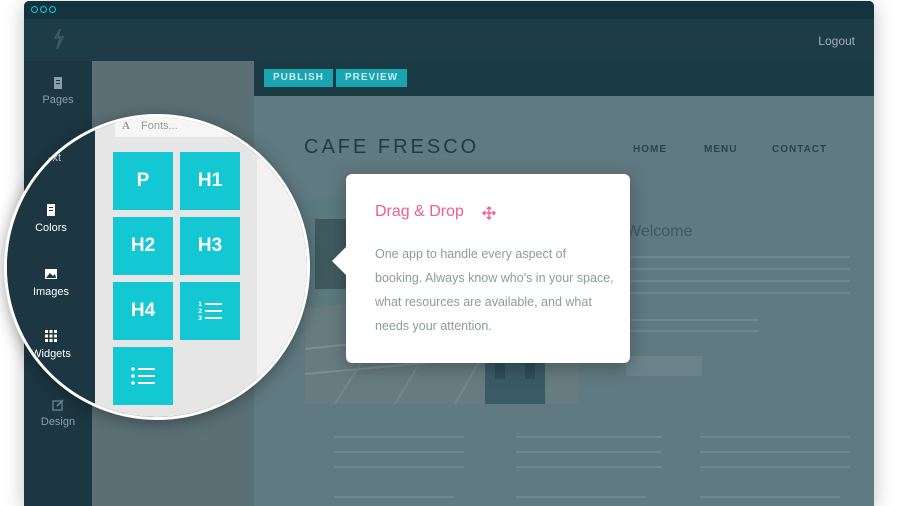 The image size is (898, 506). Describe the element at coordinates (836, 41) in the screenshot. I see `logout-link: Logout` at that location.